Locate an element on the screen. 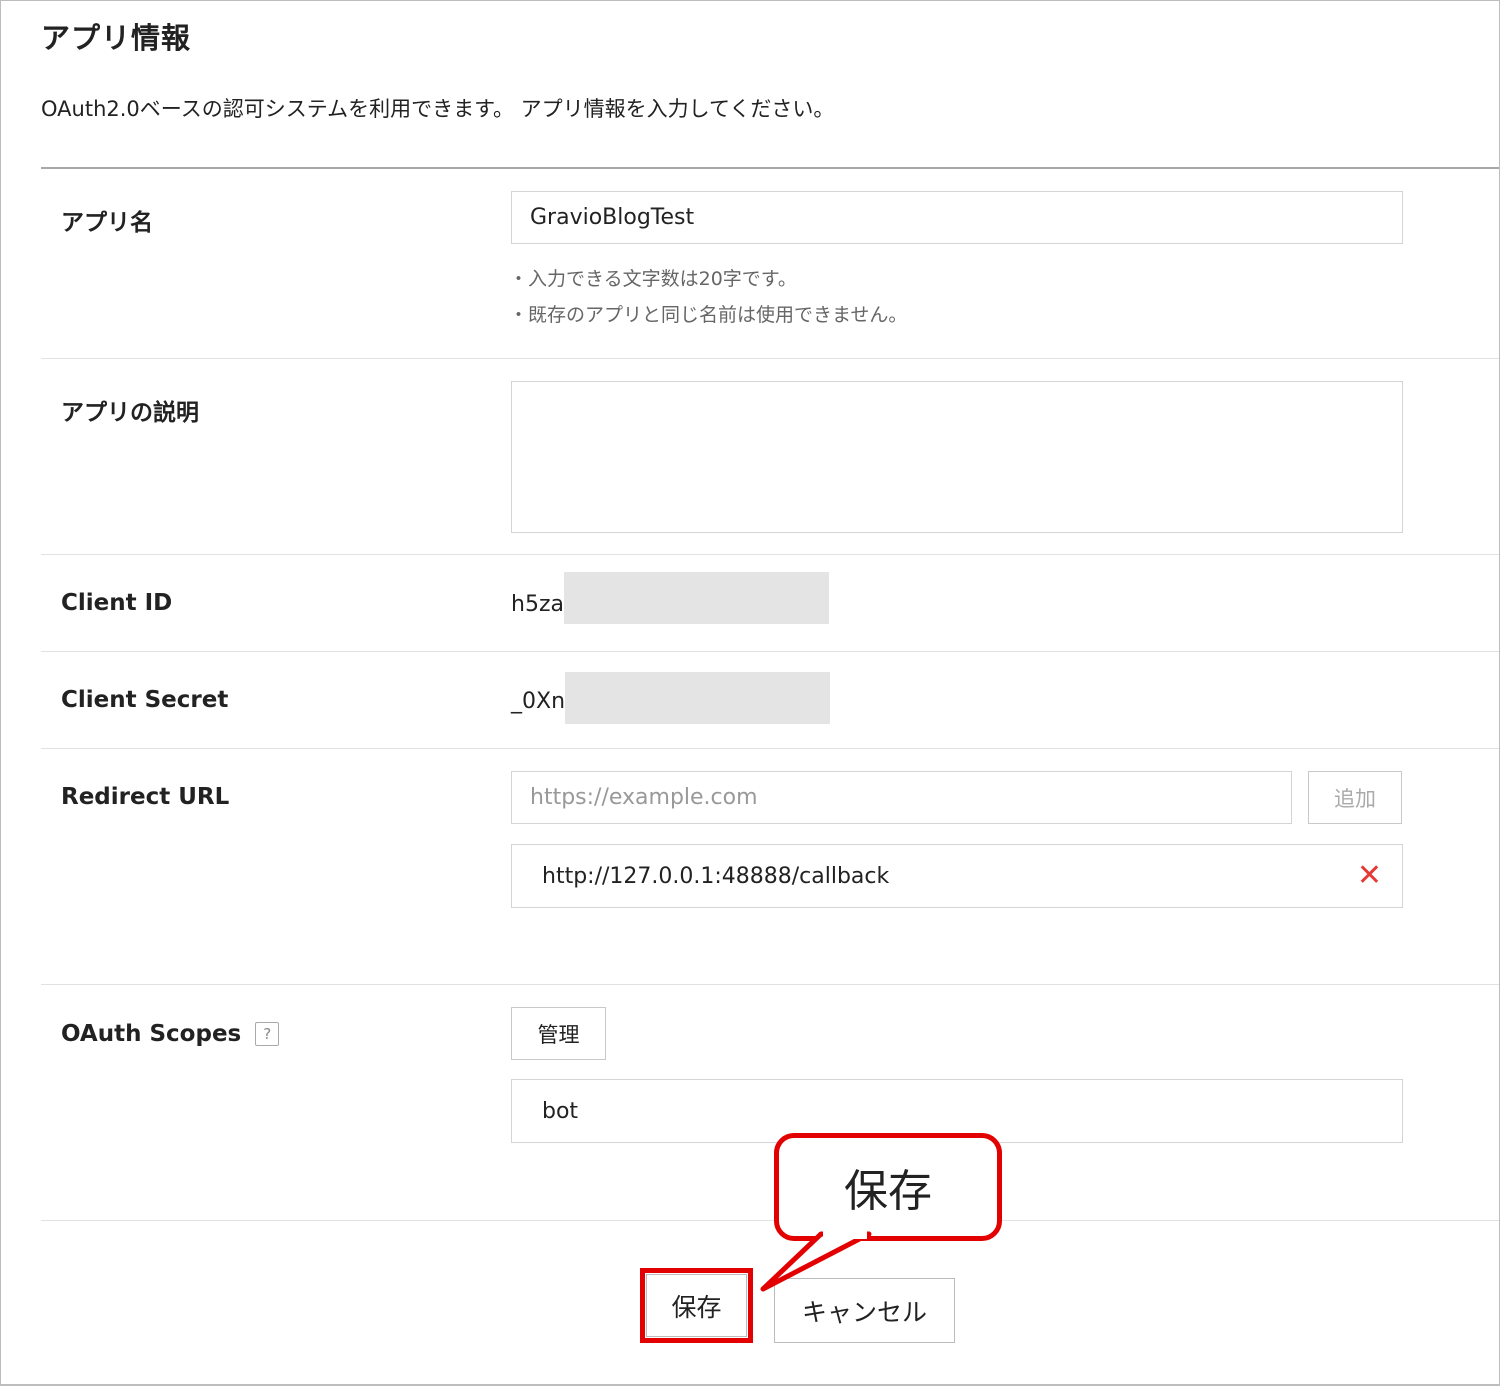 The height and width of the screenshot is (1386, 1500). client-id-redaction is located at coordinates (696, 598).